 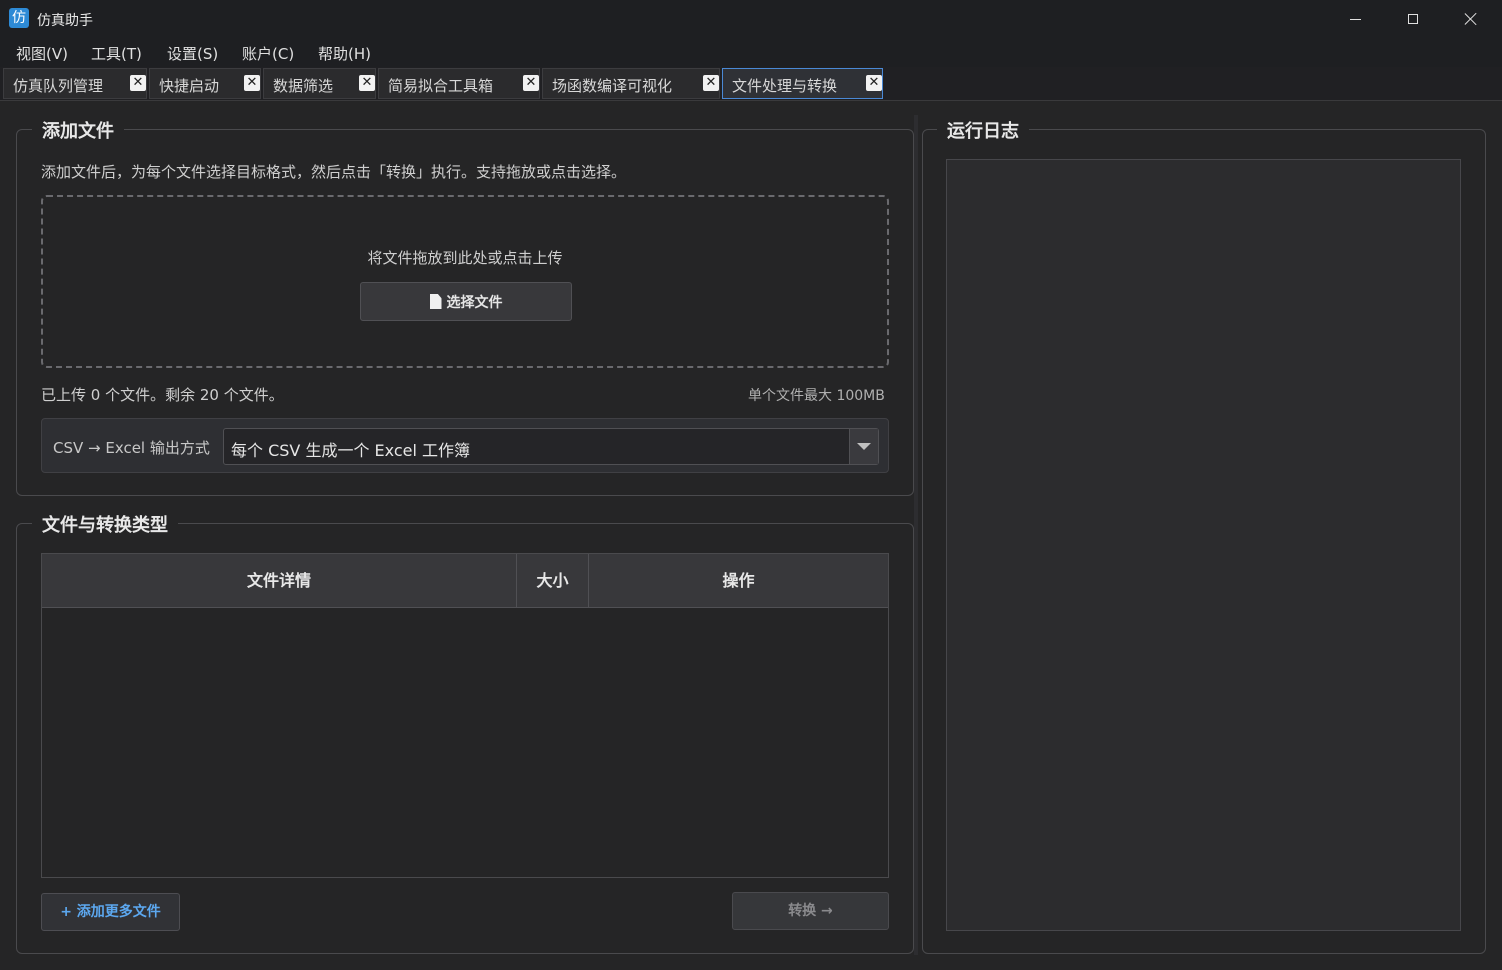 I want to click on add-files-description: 添加文件后，为每个文件选择目标格式，然后点击「转换」执行。支持拖放或点击选择。, so click(x=334, y=172).